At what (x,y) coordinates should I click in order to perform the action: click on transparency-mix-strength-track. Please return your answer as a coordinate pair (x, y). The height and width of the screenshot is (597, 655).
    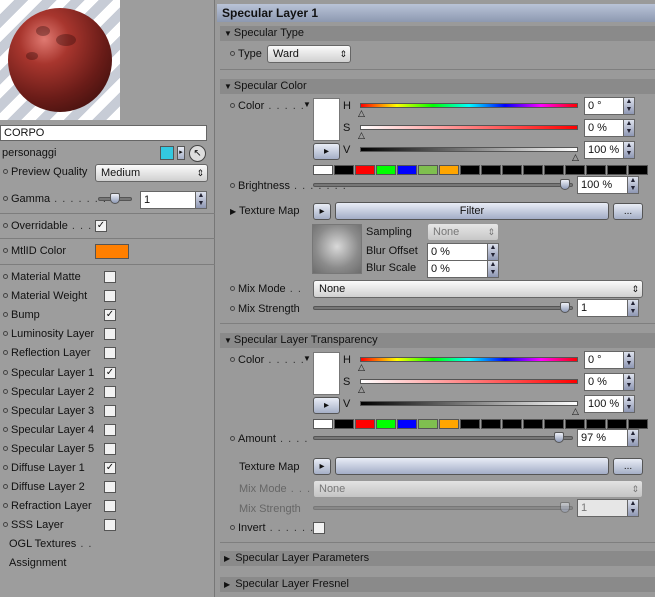
    Looking at the image, I should click on (443, 508).